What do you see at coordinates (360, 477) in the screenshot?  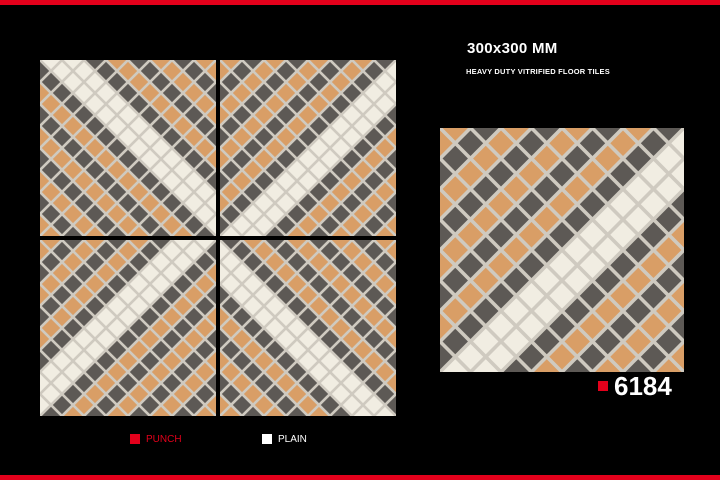 I see `bottom-accent-bar` at bounding box center [360, 477].